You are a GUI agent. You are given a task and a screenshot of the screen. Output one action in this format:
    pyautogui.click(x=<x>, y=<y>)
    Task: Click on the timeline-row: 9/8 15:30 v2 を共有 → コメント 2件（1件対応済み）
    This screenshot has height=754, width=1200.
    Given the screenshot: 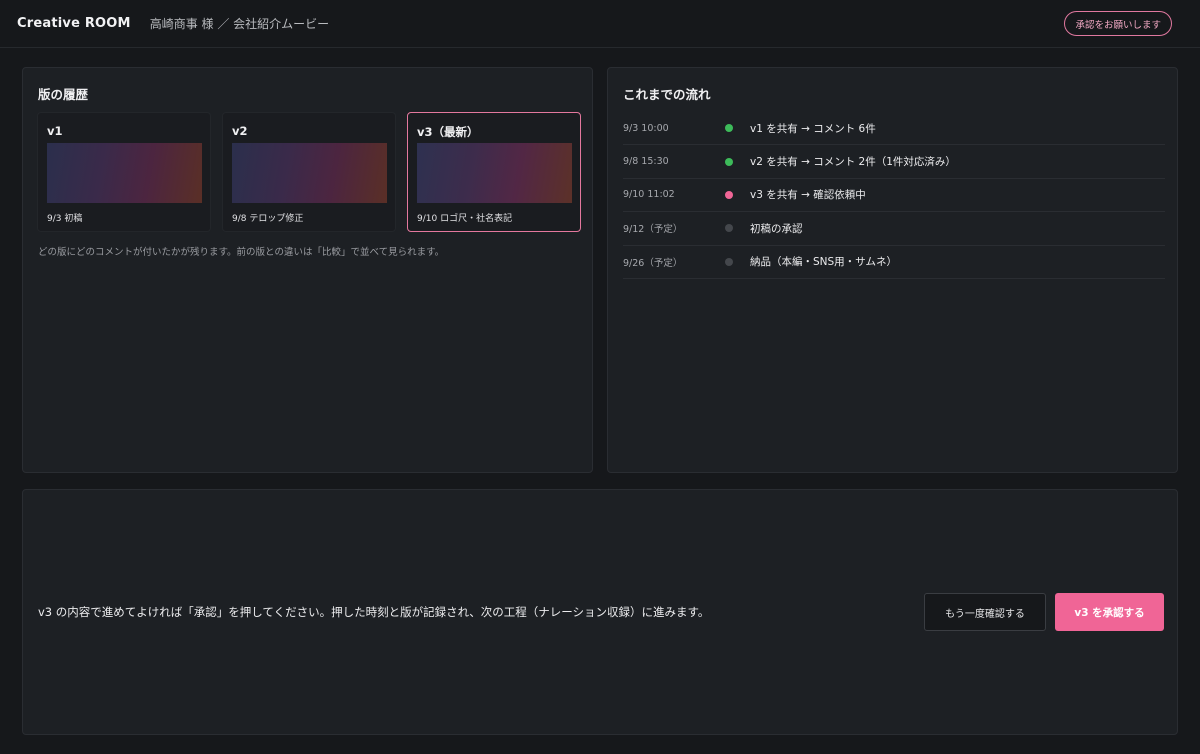 What is the action you would take?
    pyautogui.click(x=894, y=162)
    